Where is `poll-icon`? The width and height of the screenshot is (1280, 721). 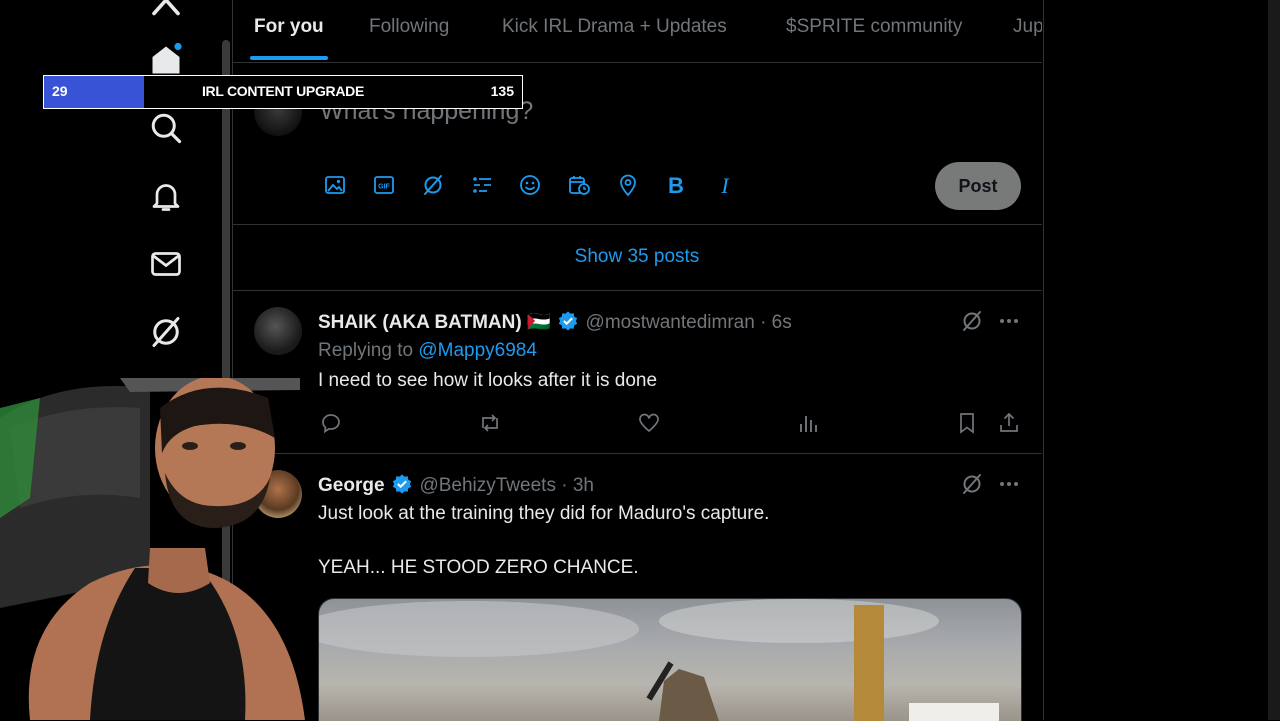
poll-icon is located at coordinates (482, 185).